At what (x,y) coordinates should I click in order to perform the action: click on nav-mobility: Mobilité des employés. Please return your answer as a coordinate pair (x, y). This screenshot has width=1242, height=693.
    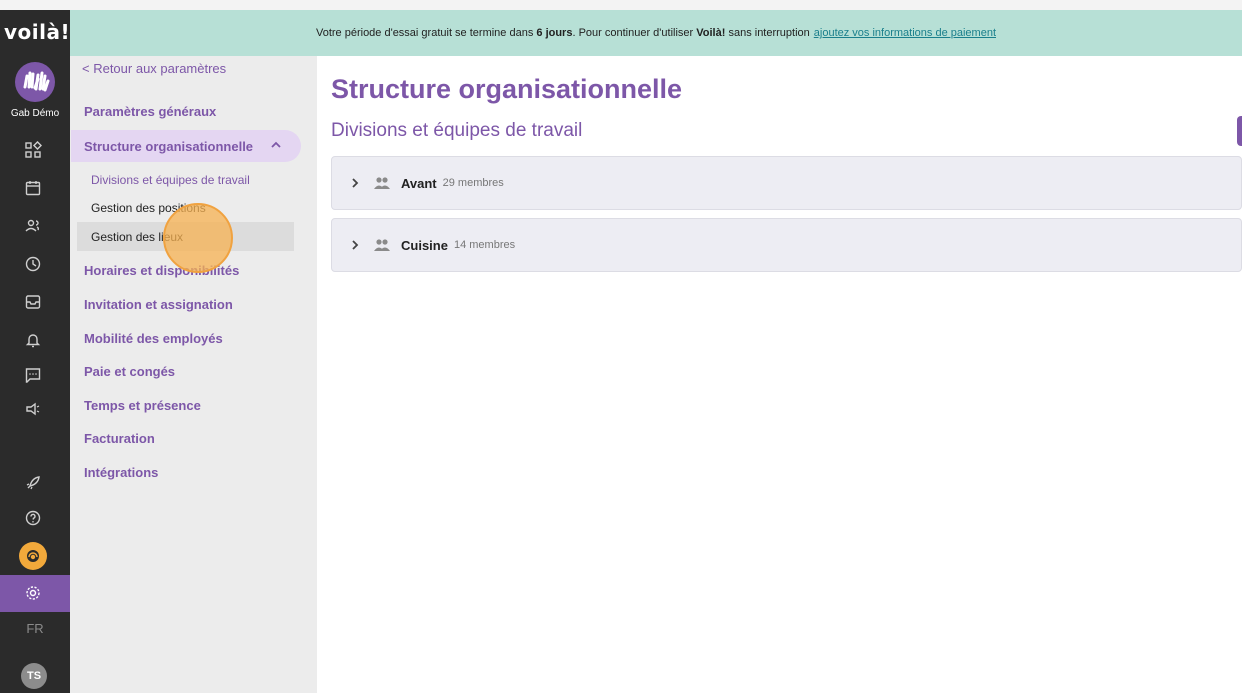
    Looking at the image, I should click on (153, 338).